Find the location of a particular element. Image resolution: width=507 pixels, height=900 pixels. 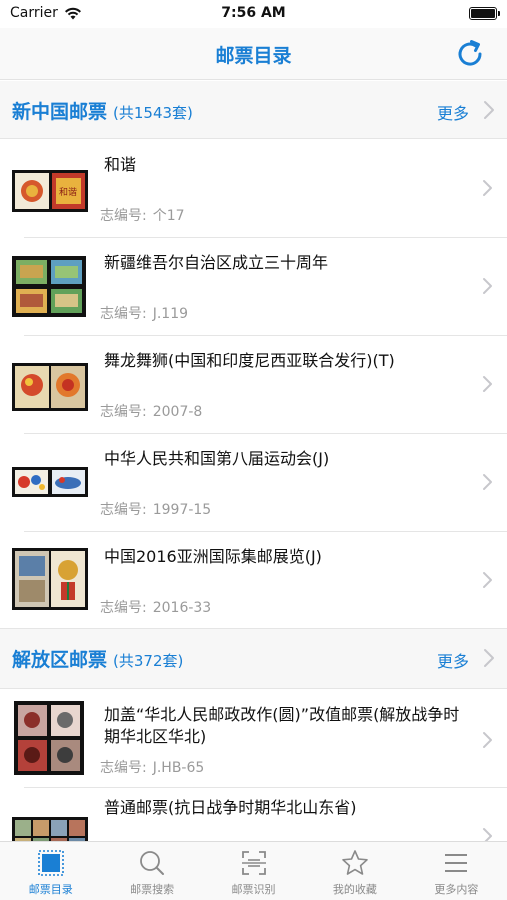

item-title: 新疆维吾尔自治区成立三十周年 is located at coordinates (216, 262).